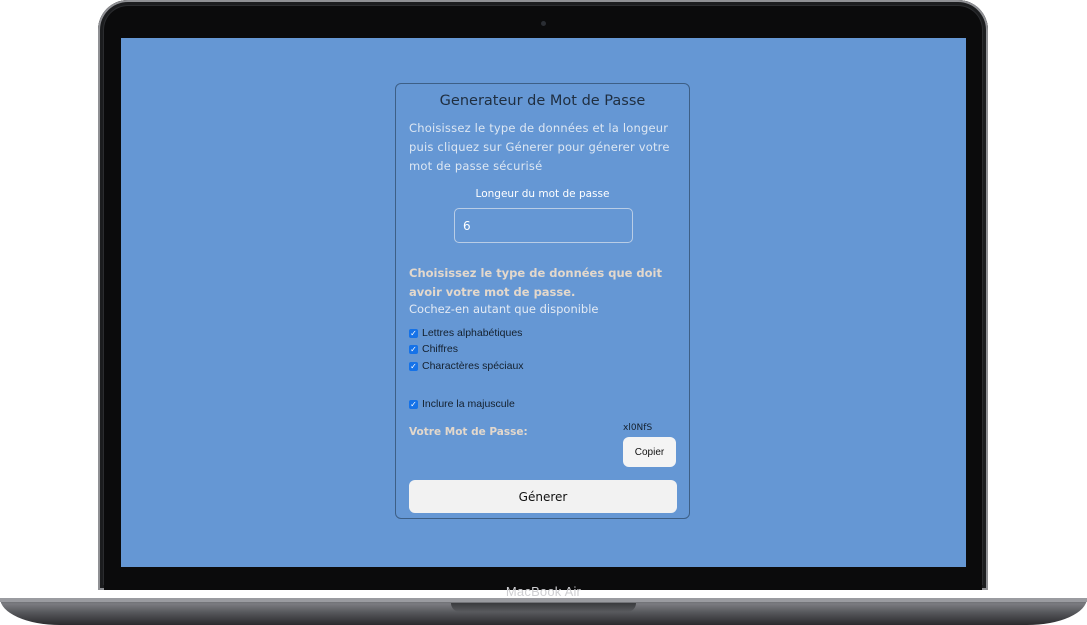  Describe the element at coordinates (649, 452) in the screenshot. I see `copy-button: Copier` at that location.